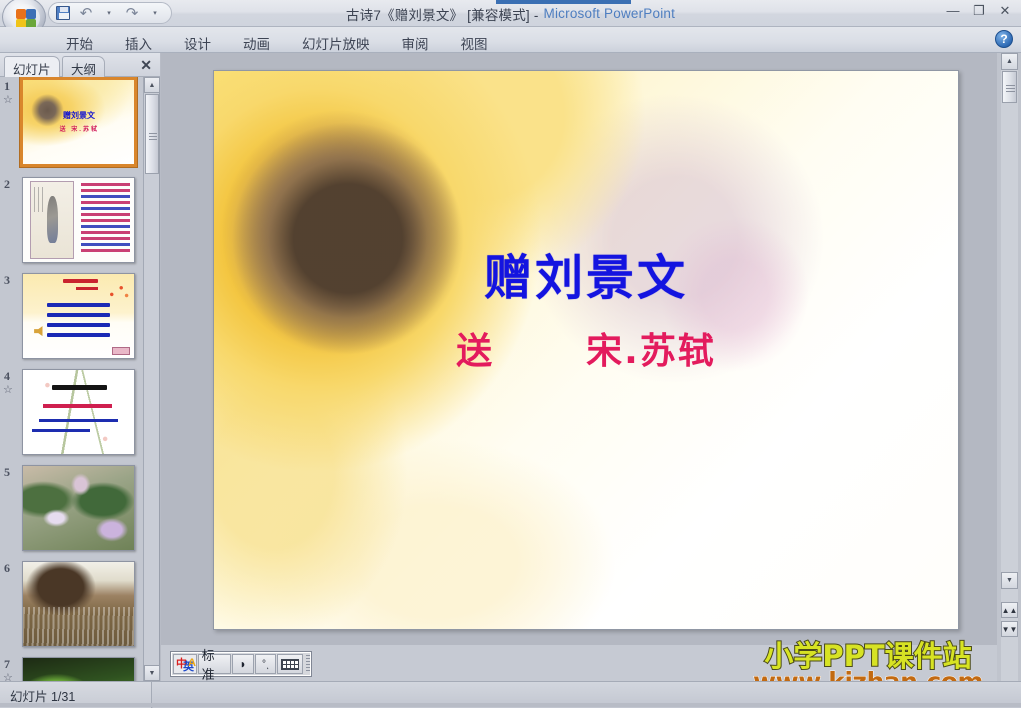 This screenshot has height=708, width=1021. Describe the element at coordinates (953, 10) in the screenshot. I see `minimize-button: —` at that location.